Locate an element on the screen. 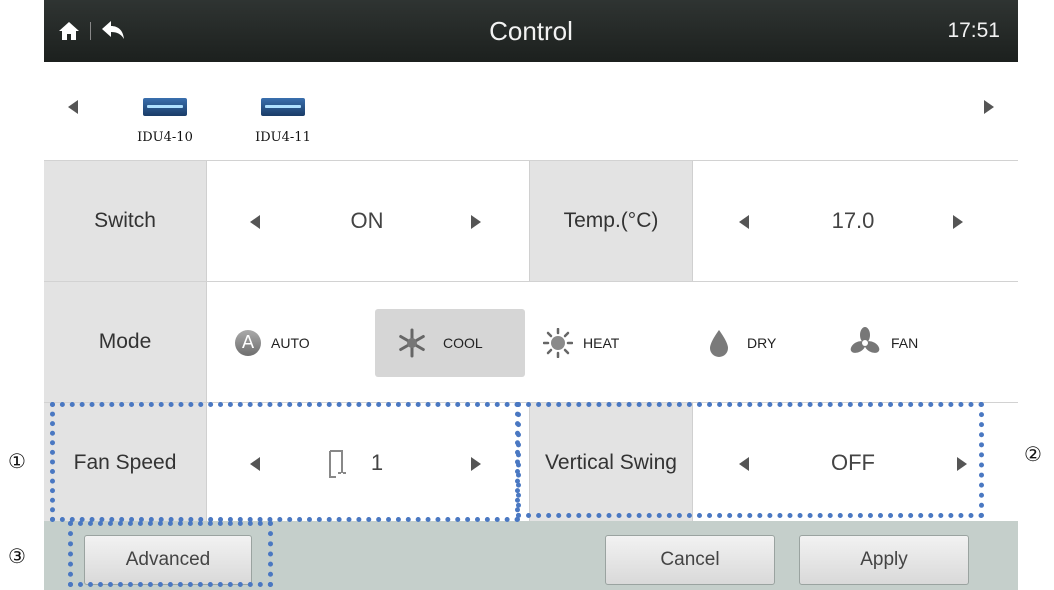 The height and width of the screenshot is (590, 1054). mode-auto-label: AUTO is located at coordinates (290, 343).